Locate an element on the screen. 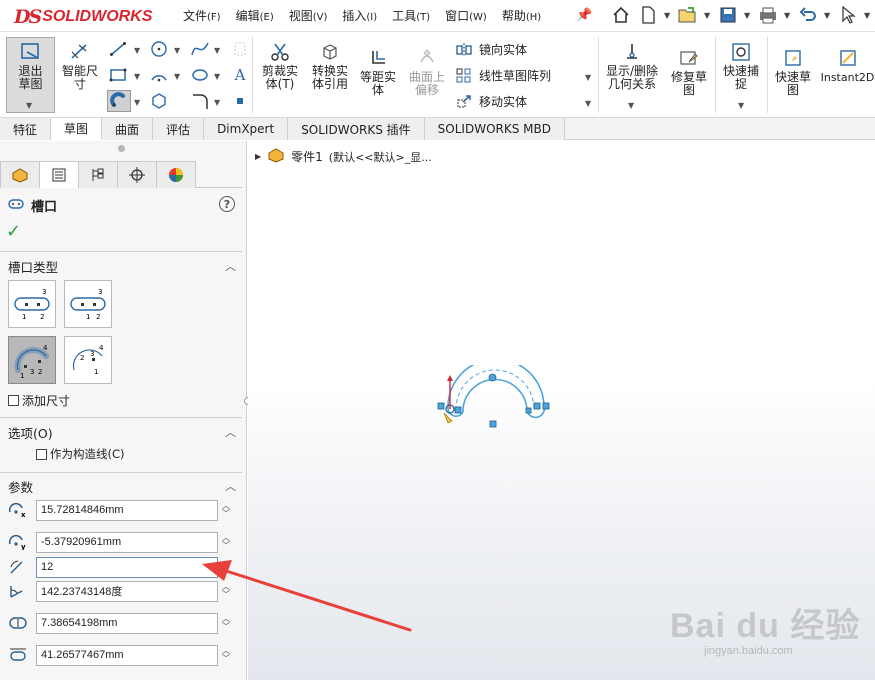  spline-icon is located at coordinates (200, 49).